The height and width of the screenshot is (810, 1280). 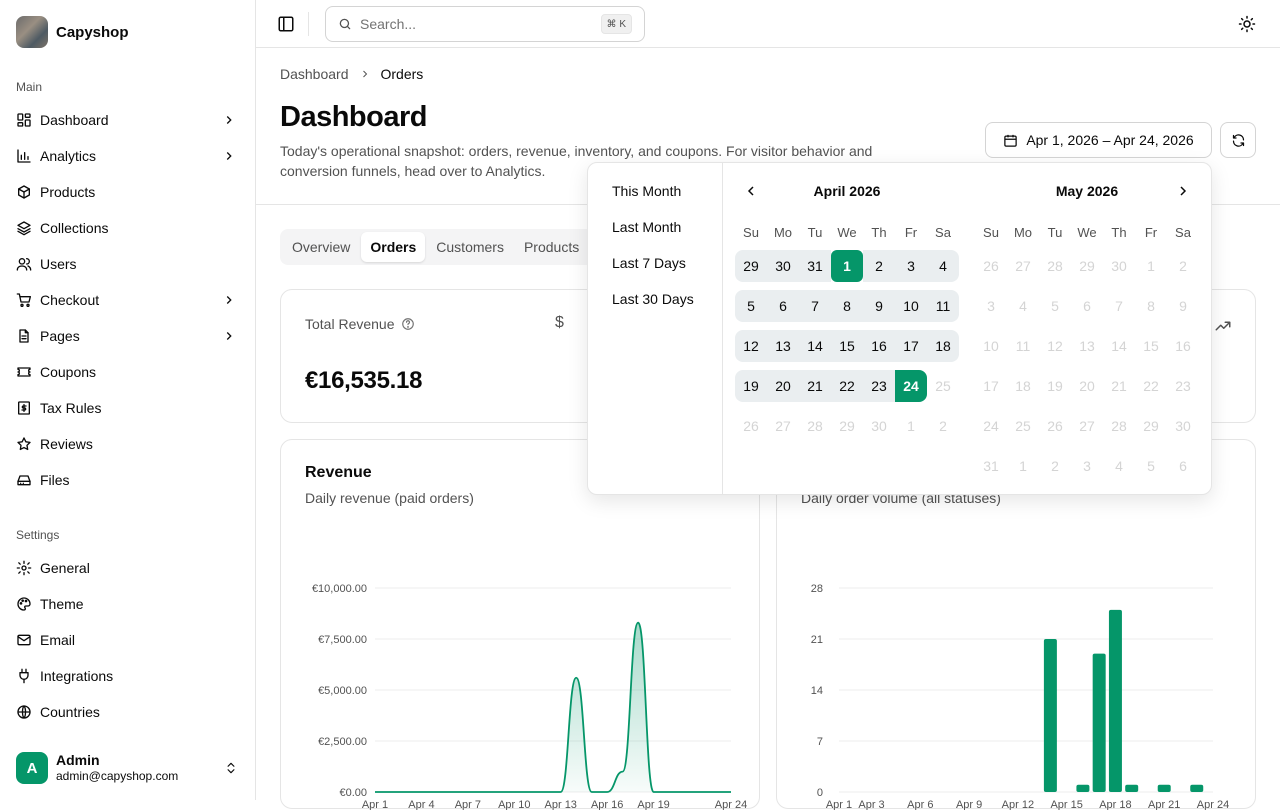 I want to click on calendar-day: 8, so click(x=847, y=306).